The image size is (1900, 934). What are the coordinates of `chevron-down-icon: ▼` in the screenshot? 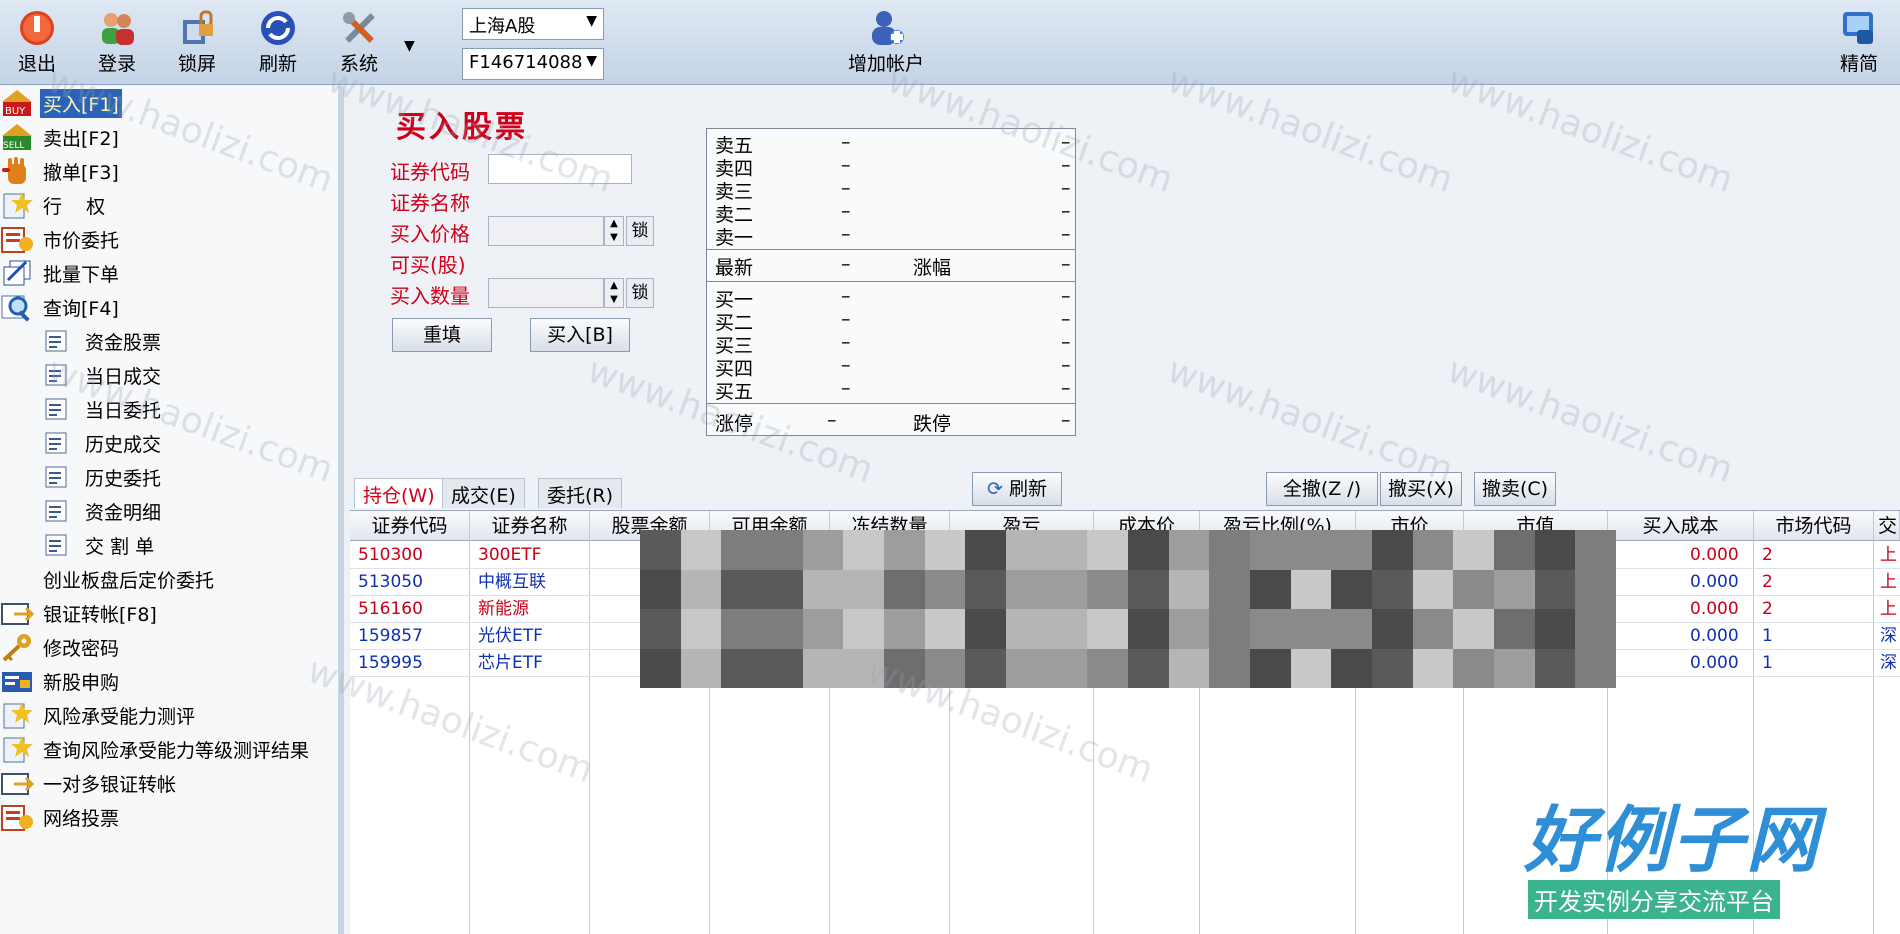 It's located at (409, 46).